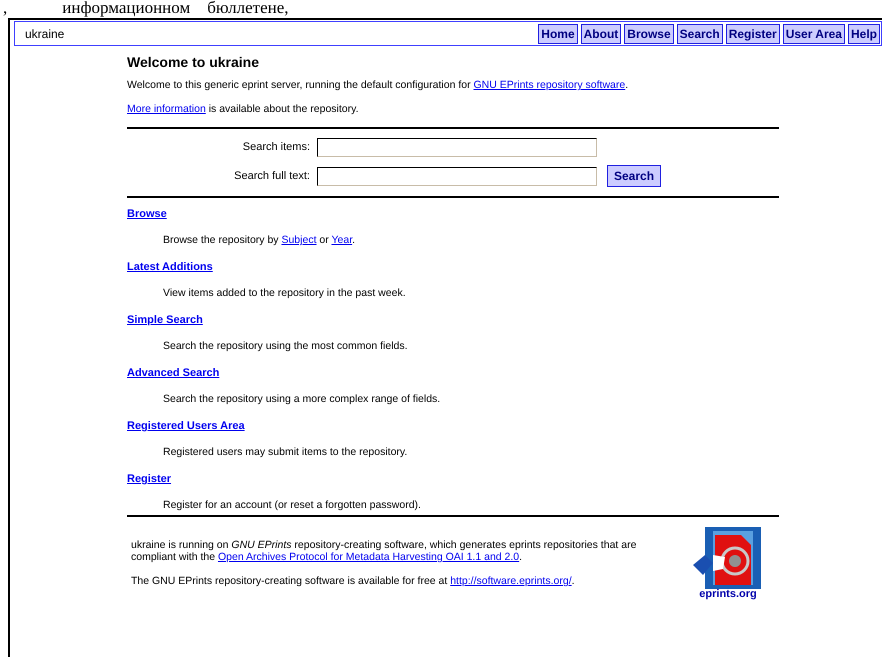 The height and width of the screenshot is (657, 882). Describe the element at coordinates (276, 147) in the screenshot. I see `field-label: Search items:` at that location.